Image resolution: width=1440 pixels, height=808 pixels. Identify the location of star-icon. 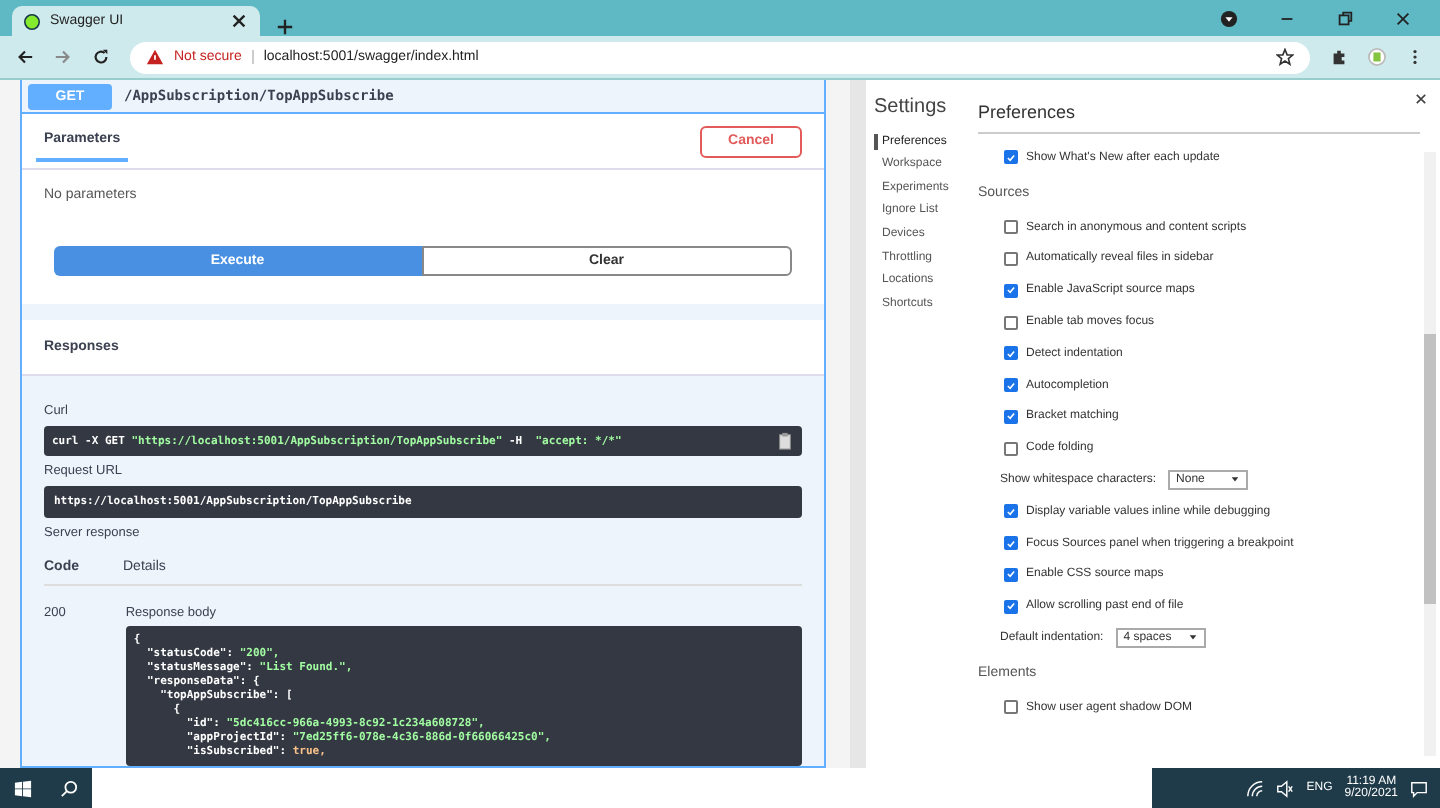
(1285, 57).